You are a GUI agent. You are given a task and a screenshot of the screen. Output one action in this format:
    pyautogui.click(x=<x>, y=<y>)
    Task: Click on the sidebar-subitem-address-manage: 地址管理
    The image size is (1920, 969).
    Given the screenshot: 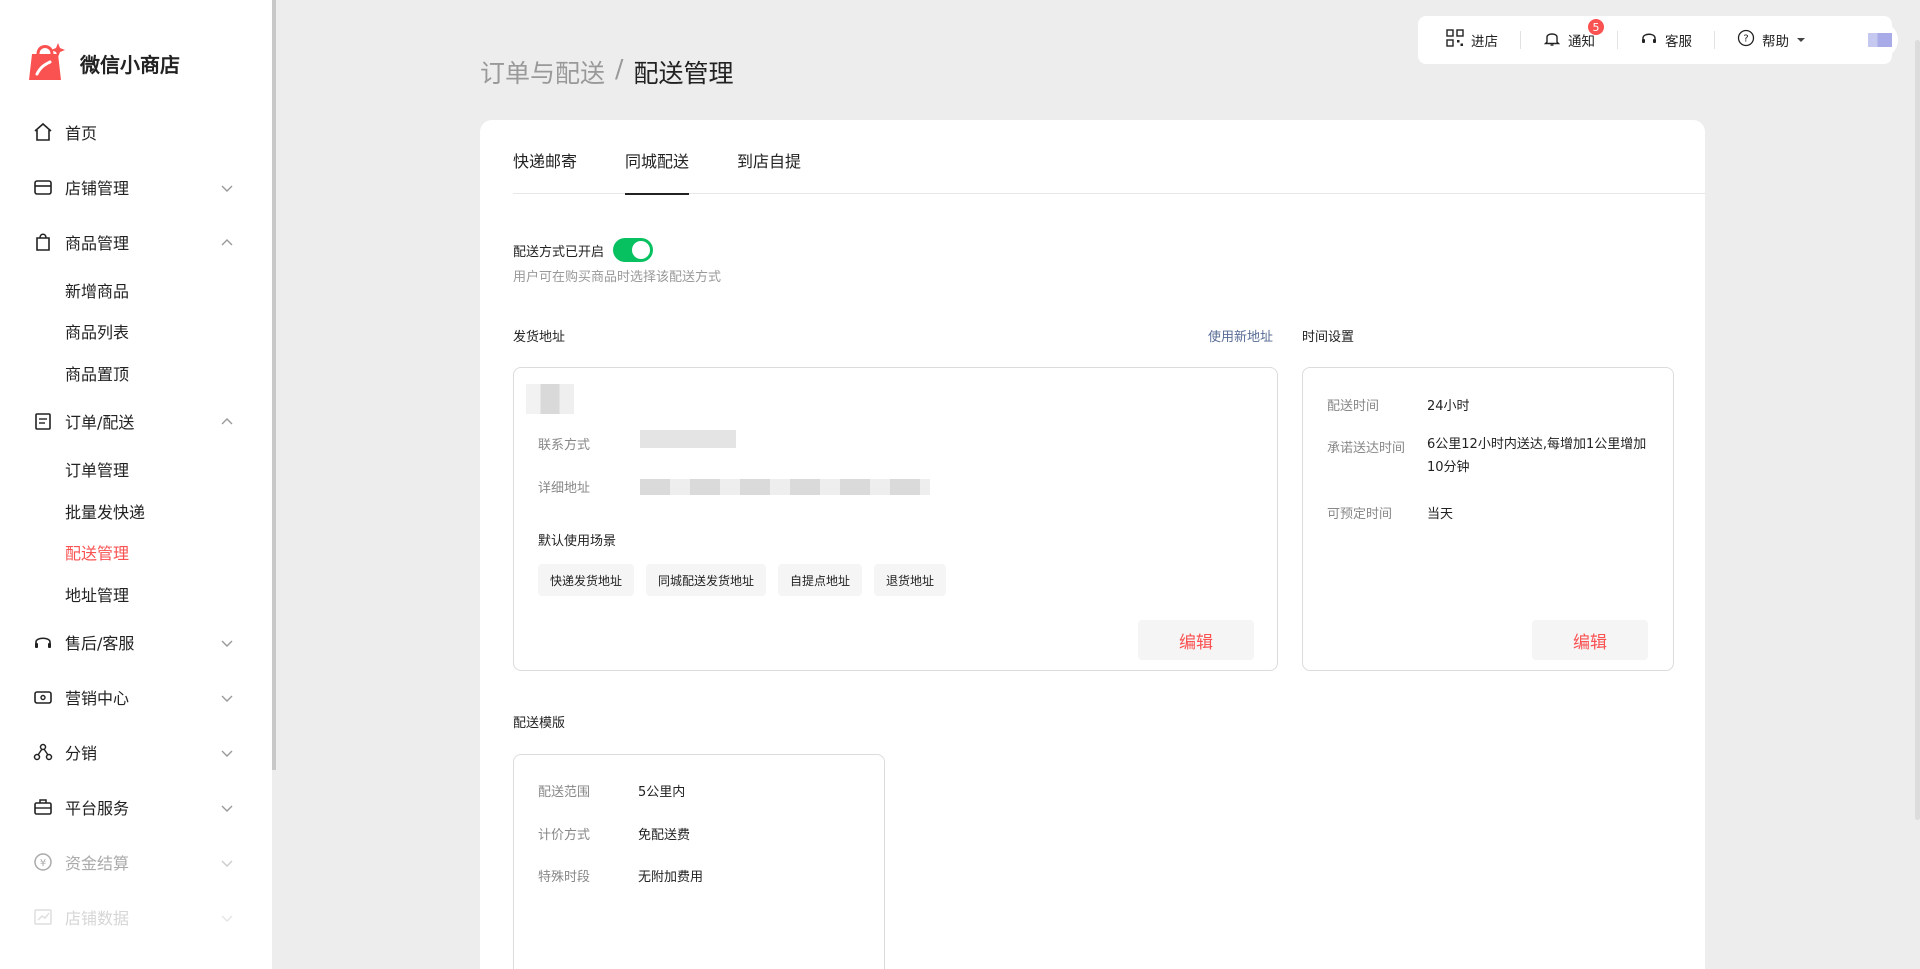 What is the action you would take?
    pyautogui.click(x=136, y=594)
    